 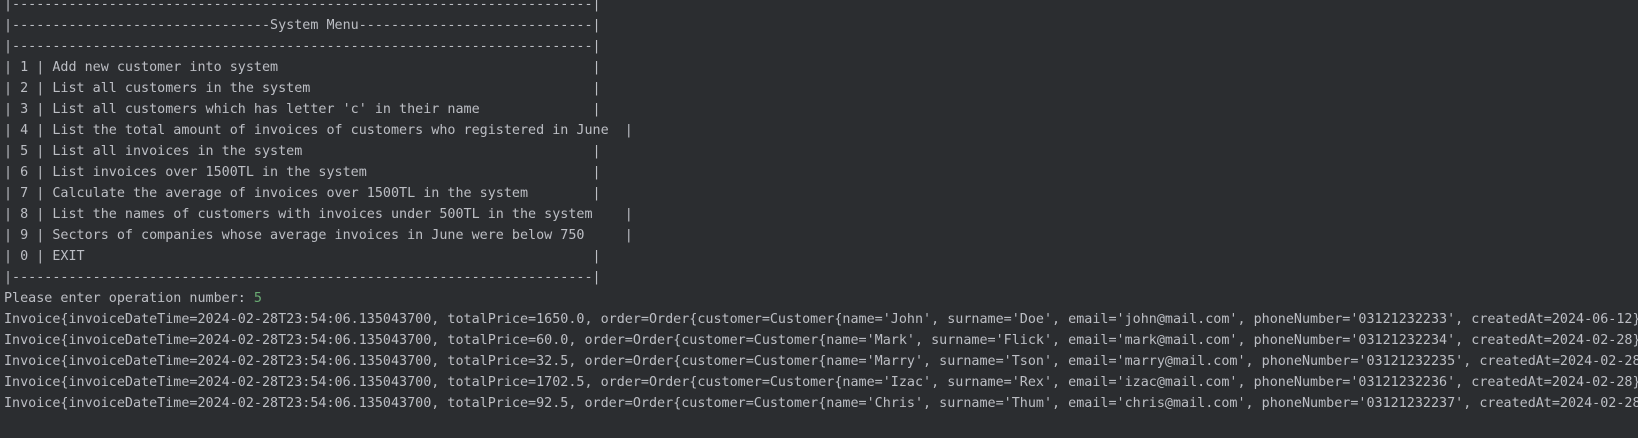 I want to click on menu-option-5: | 5 | List all invoices in the system |, so click(x=302, y=151).